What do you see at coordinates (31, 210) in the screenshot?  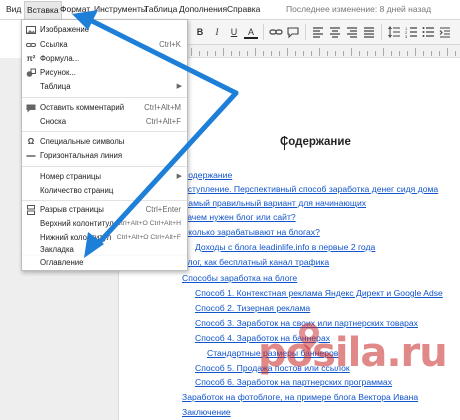 I see `page-break-icon` at bounding box center [31, 210].